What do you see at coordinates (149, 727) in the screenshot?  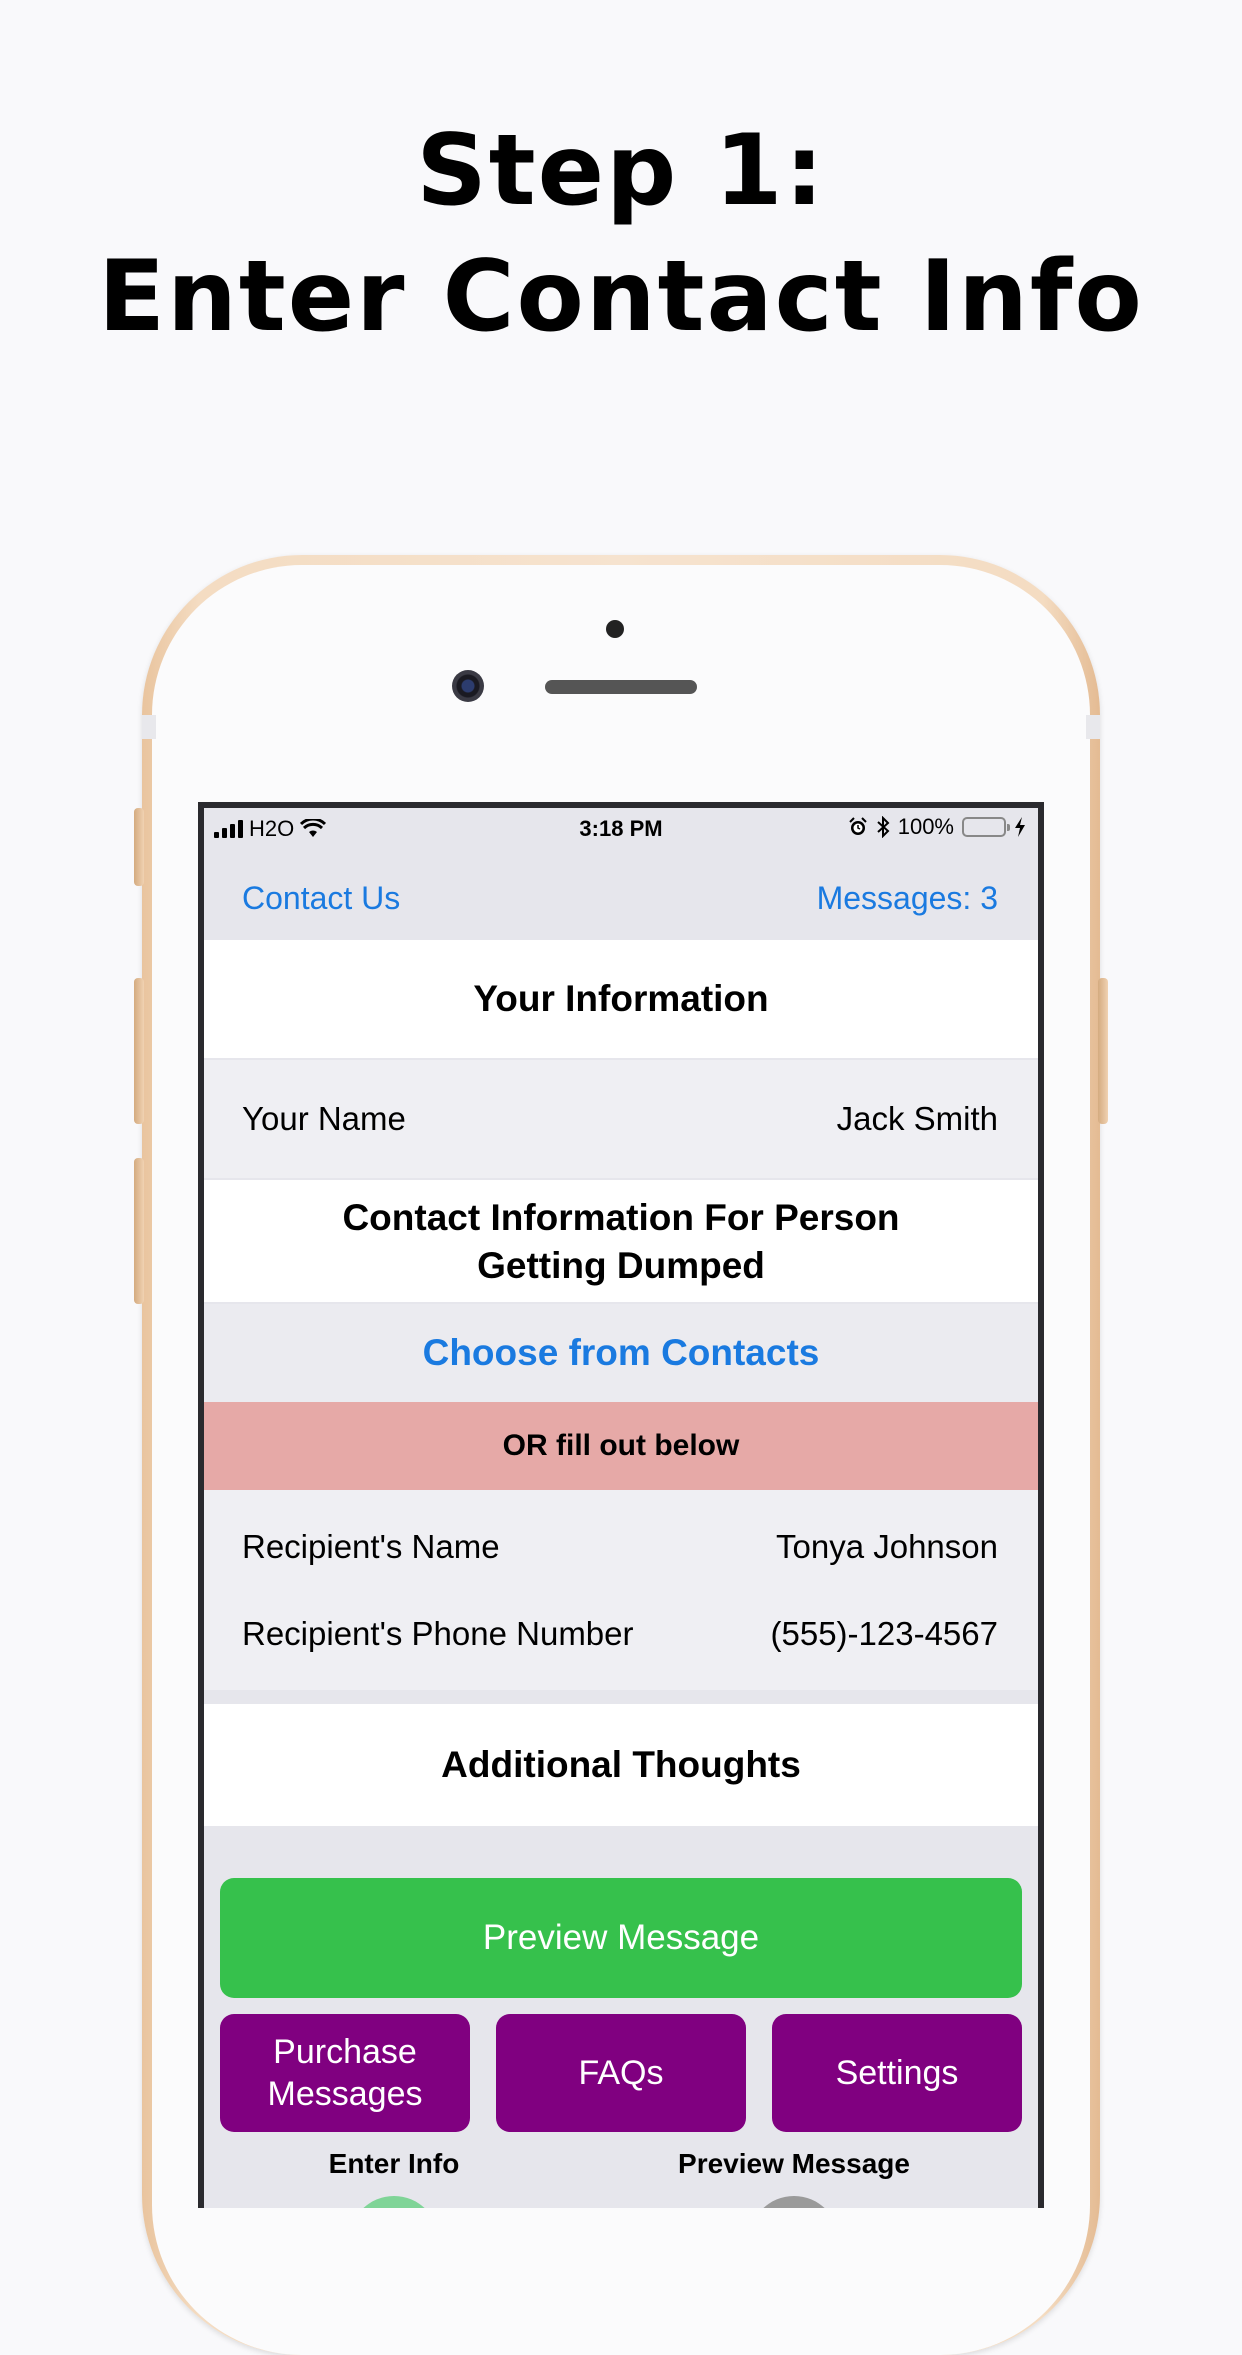 I see `antenna-band-left` at bounding box center [149, 727].